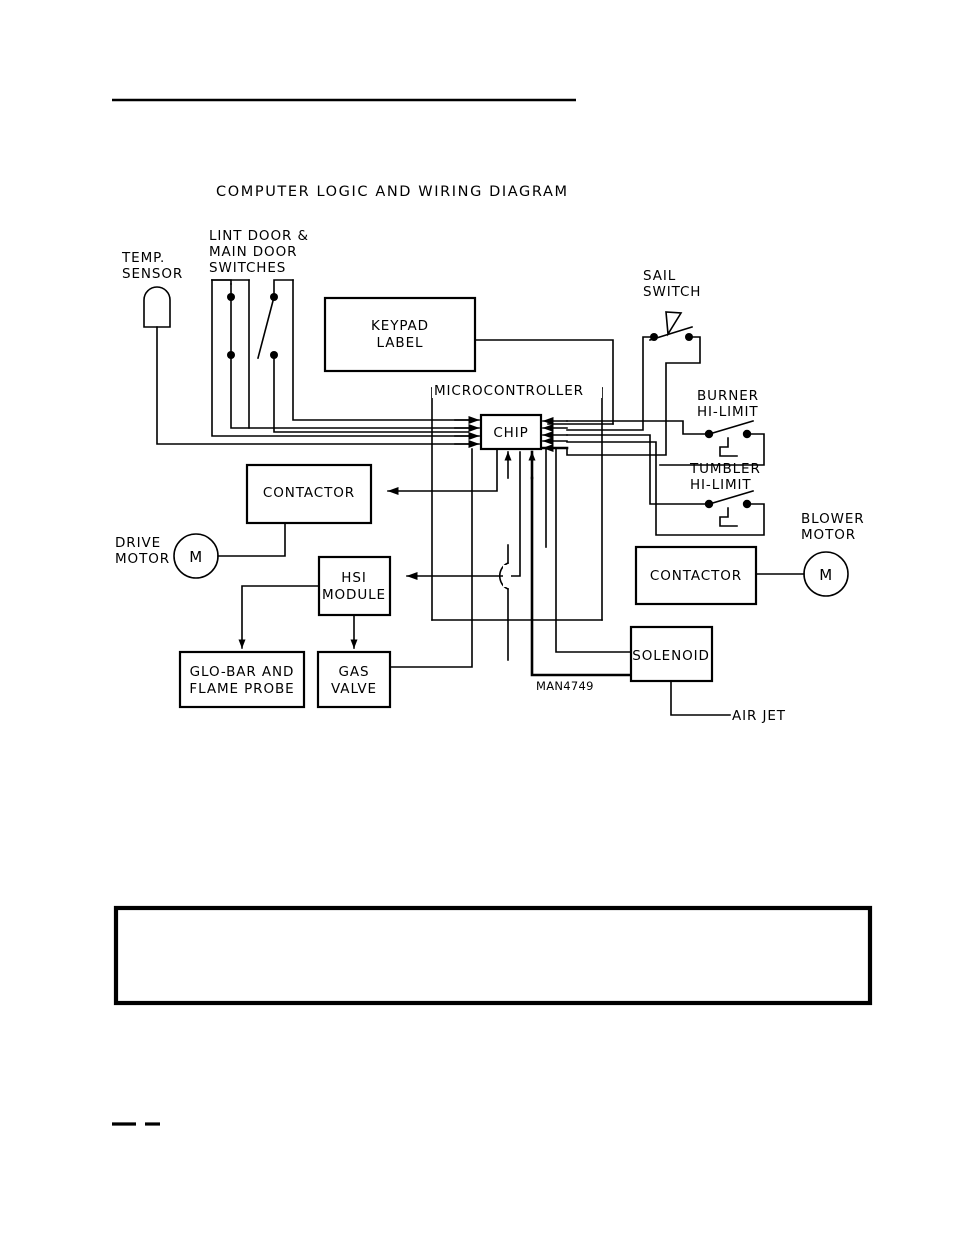  Describe the element at coordinates (392, 192) in the screenshot. I see `diagram-title: COMPUTER LOGIC AND WIRING DIAGRAM` at that location.